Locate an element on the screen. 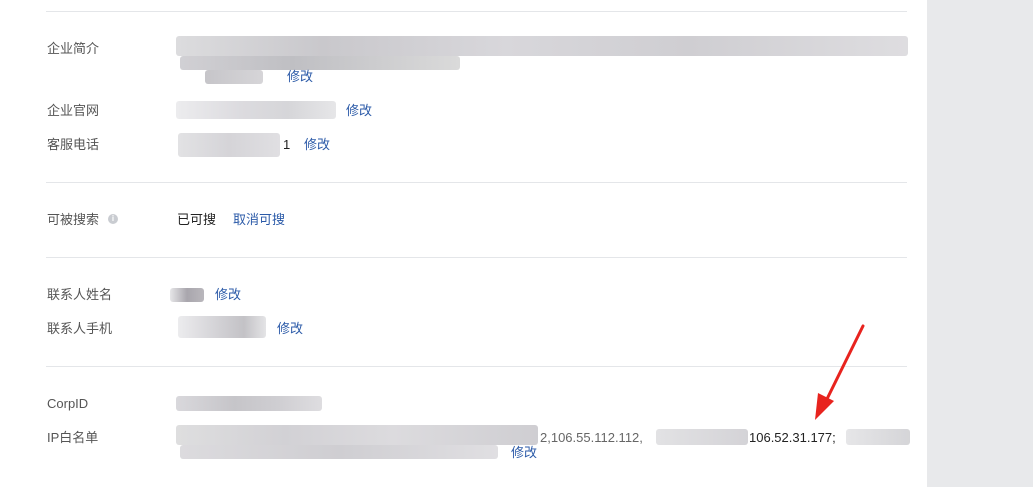 This screenshot has width=1033, height=487. edit-ip-whitelist-link: 修改 is located at coordinates (524, 453).